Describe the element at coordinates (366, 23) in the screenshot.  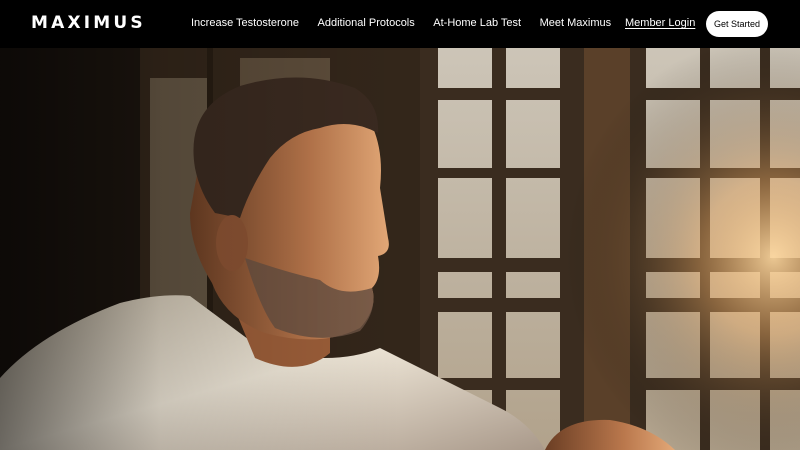
I see `nav-link-additional-protocols: Additional Protocols` at that location.